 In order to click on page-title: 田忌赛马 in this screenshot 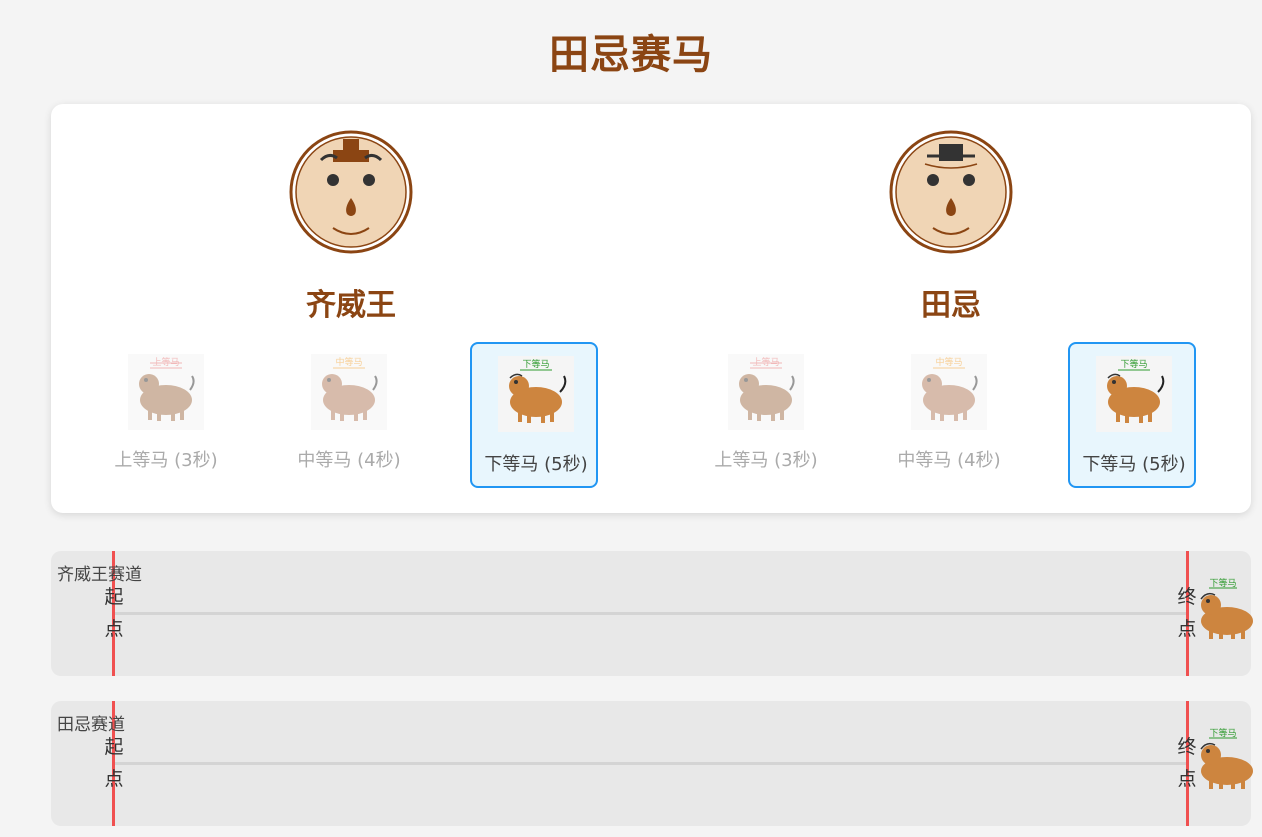, I will do `click(631, 55)`.